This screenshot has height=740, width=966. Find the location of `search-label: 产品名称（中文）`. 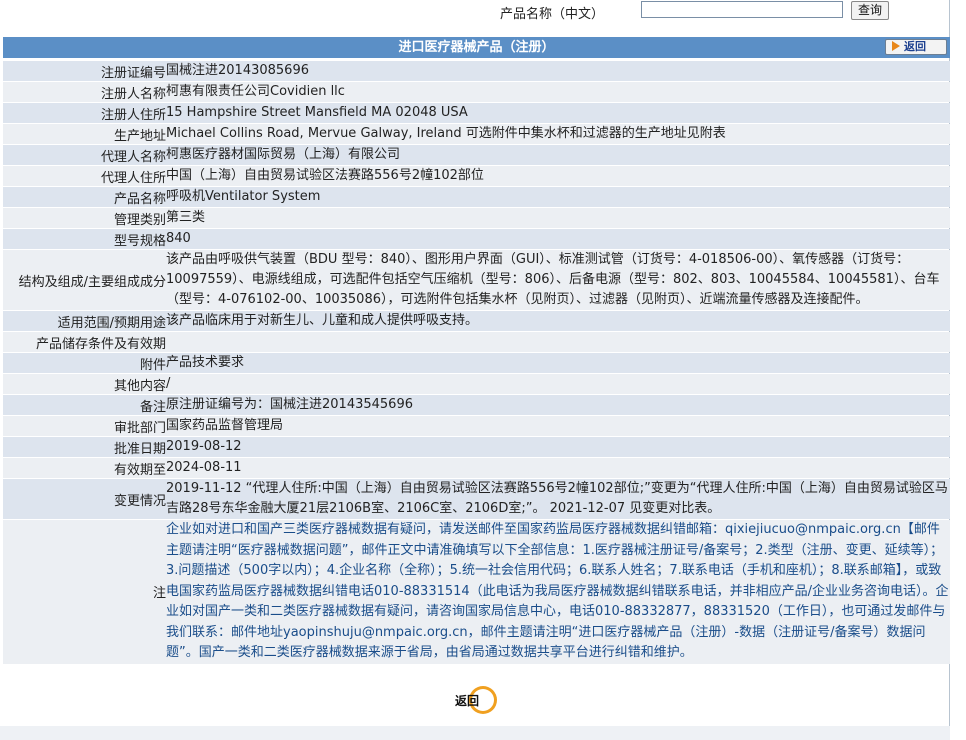

search-label: 产品名称（中文） is located at coordinates (552, 14).